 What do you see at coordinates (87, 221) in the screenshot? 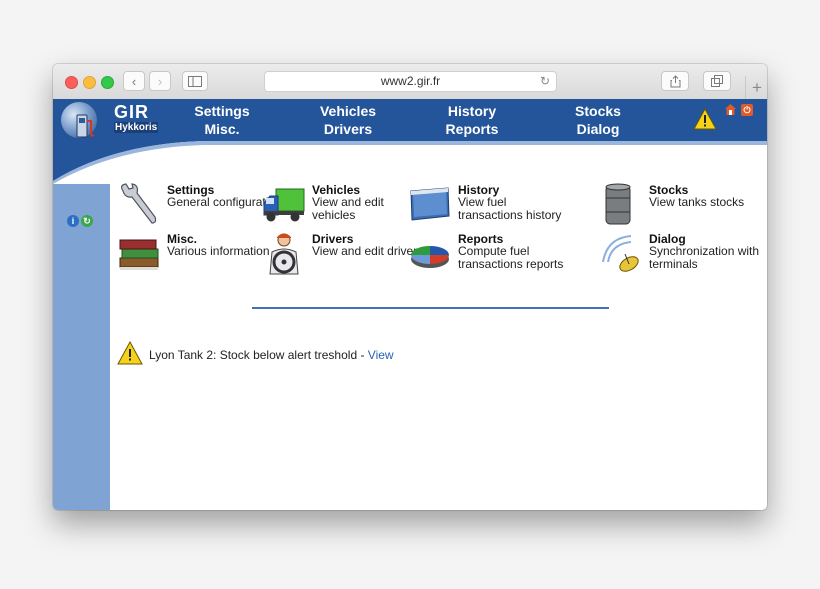
I see `refresh-icon: ↻` at bounding box center [87, 221].